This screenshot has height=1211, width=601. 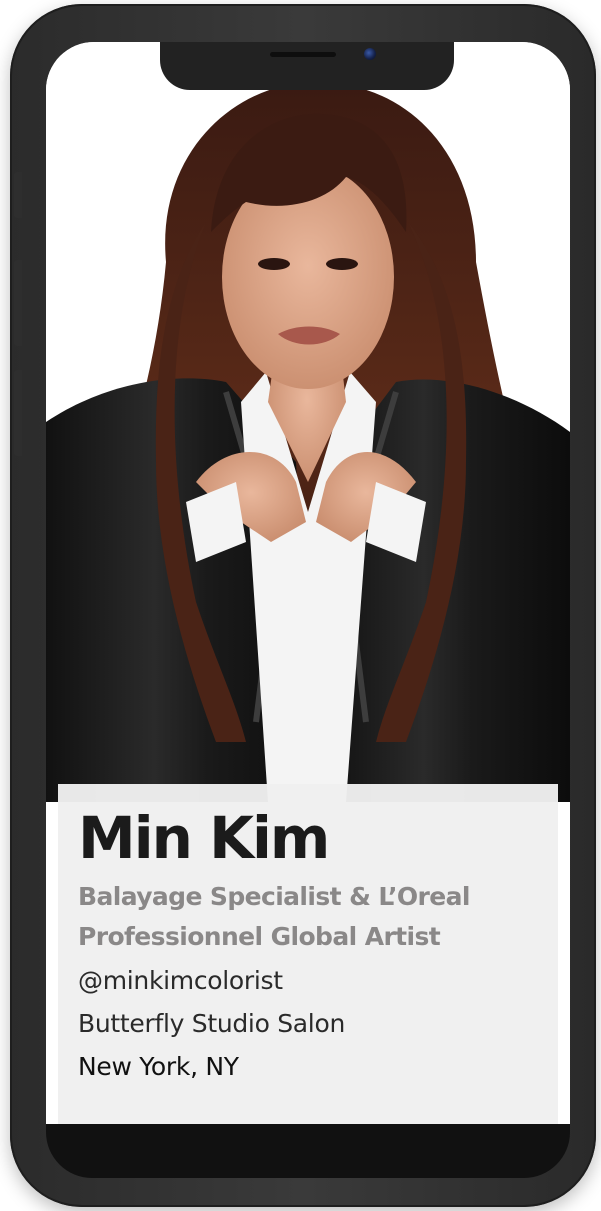 I want to click on phone-notch, so click(x=307, y=66).